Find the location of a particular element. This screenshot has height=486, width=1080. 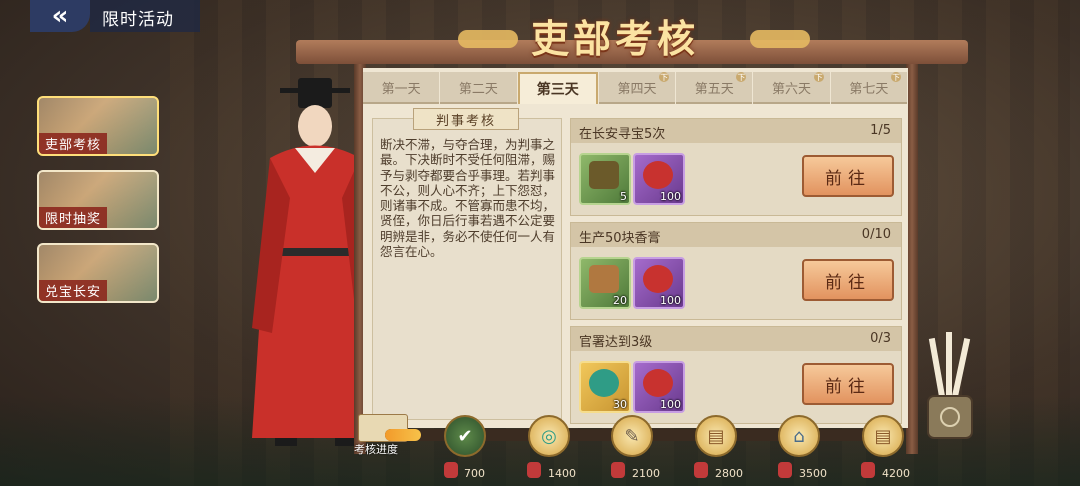

building-icon: ⌂ is located at coordinates (799, 436).